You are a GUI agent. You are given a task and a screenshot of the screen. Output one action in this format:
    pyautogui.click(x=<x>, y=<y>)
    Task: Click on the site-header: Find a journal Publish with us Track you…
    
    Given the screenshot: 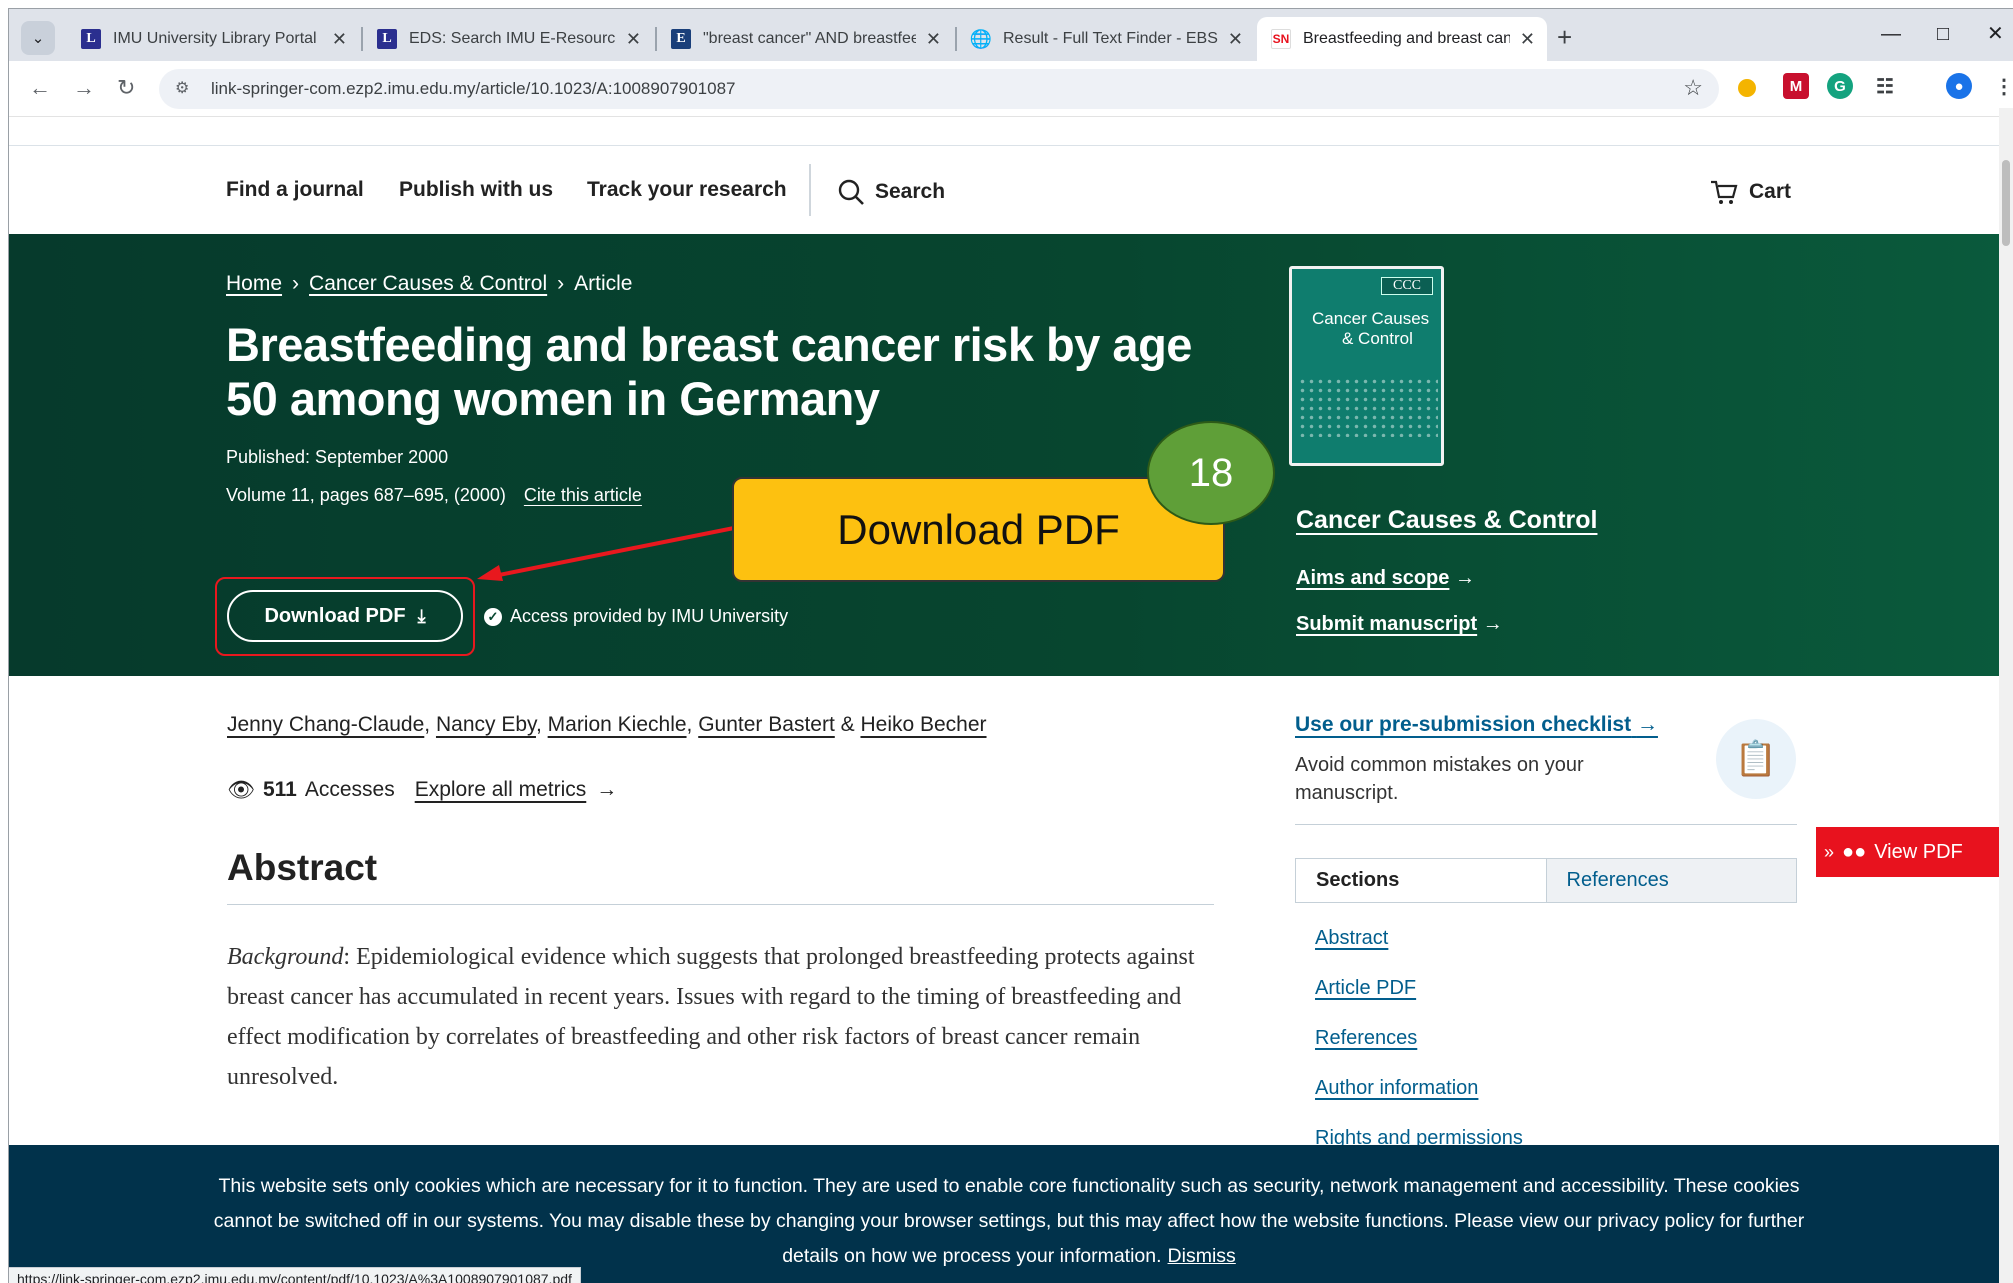 What is the action you would take?
    pyautogui.click(x=1011, y=189)
    